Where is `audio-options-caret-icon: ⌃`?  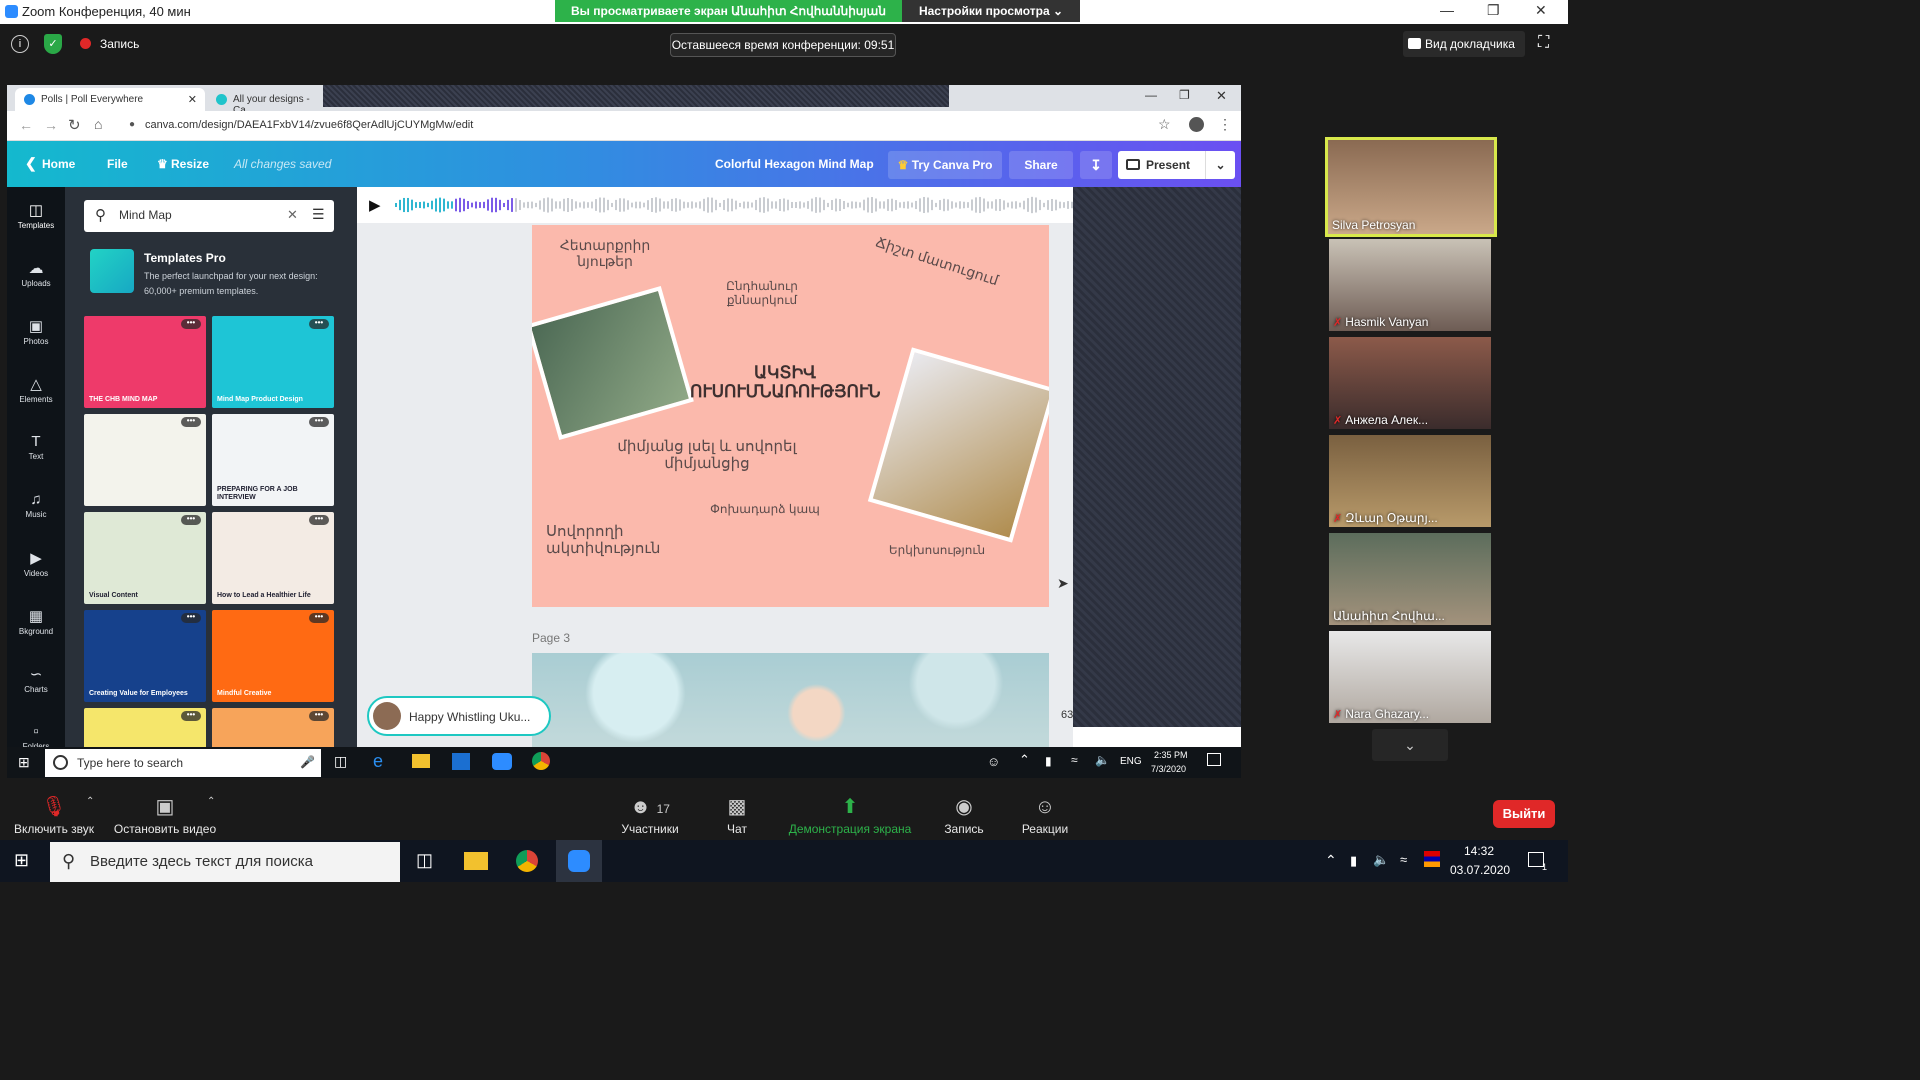 audio-options-caret-icon: ⌃ is located at coordinates (90, 801).